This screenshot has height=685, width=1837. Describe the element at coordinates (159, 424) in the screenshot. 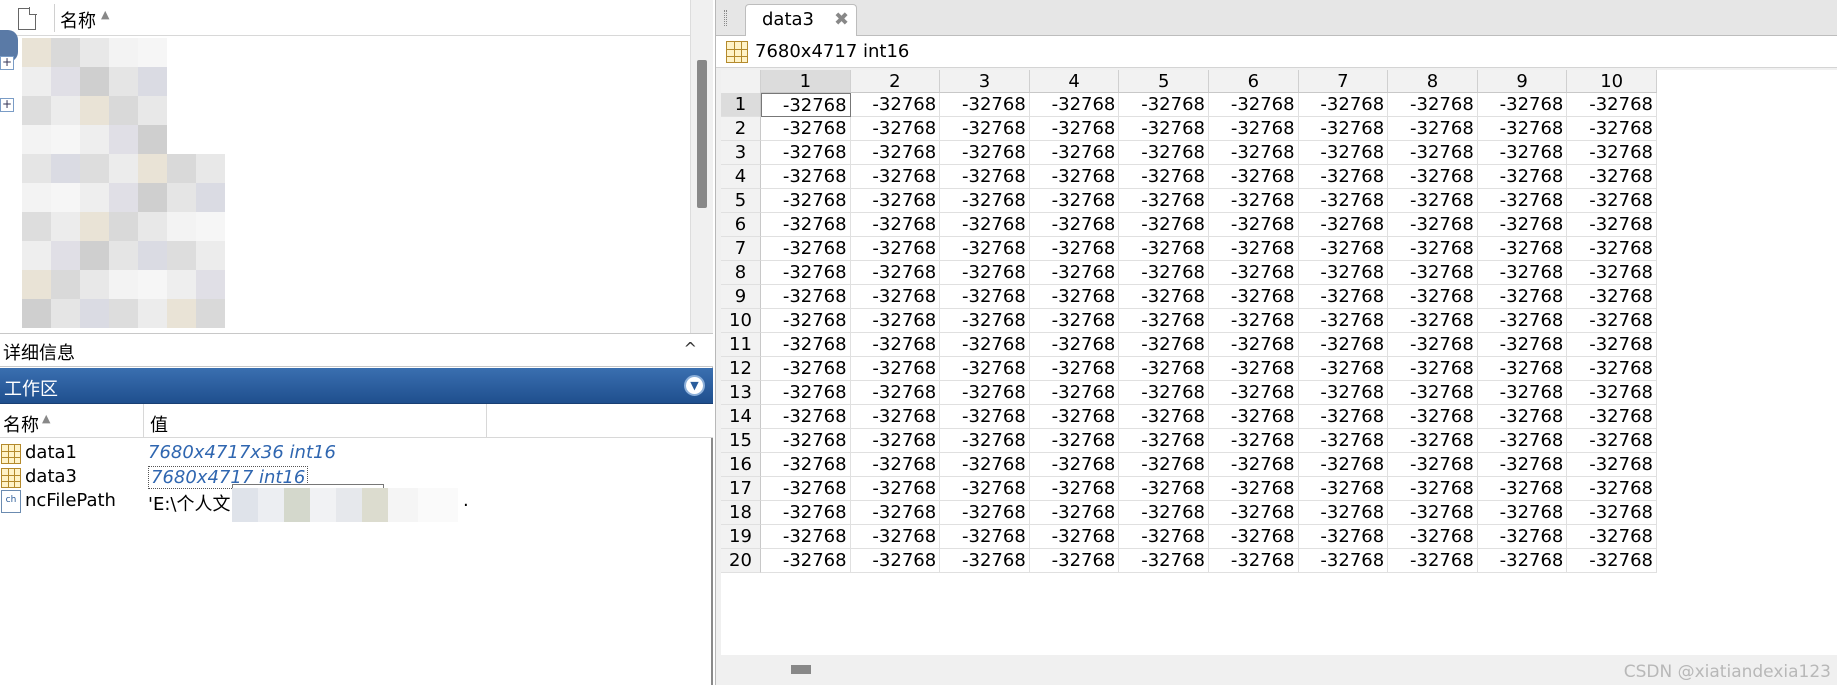

I see `value-column-header: 值` at that location.